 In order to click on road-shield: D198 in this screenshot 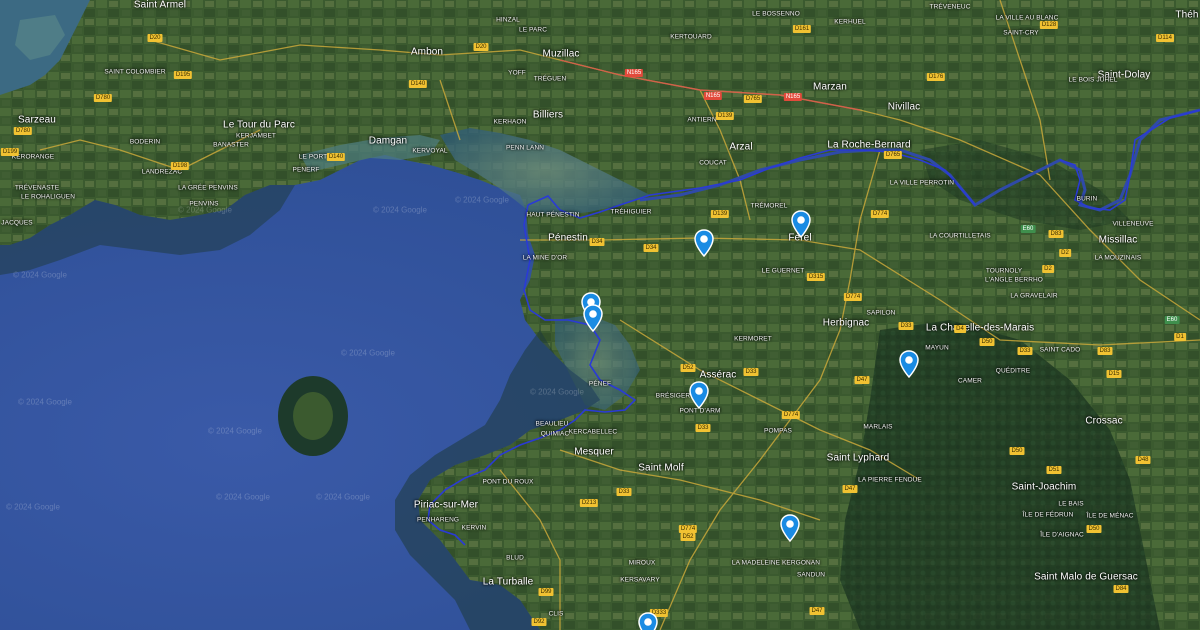, I will do `click(180, 166)`.